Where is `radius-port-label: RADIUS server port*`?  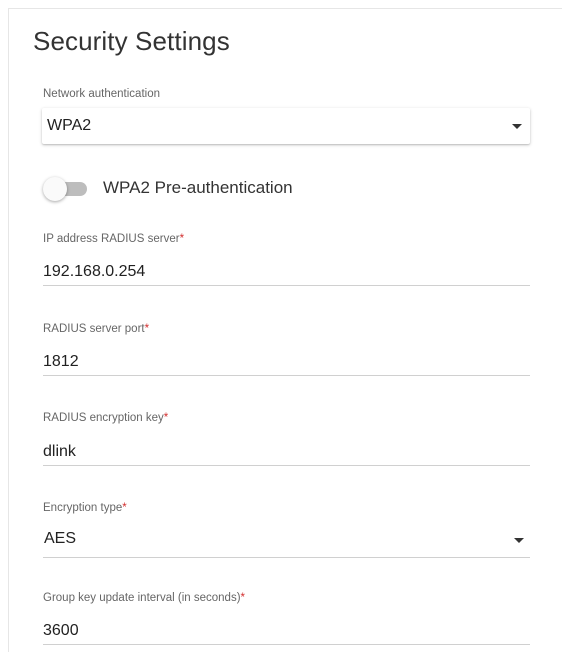 radius-port-label: RADIUS server port* is located at coordinates (96, 329).